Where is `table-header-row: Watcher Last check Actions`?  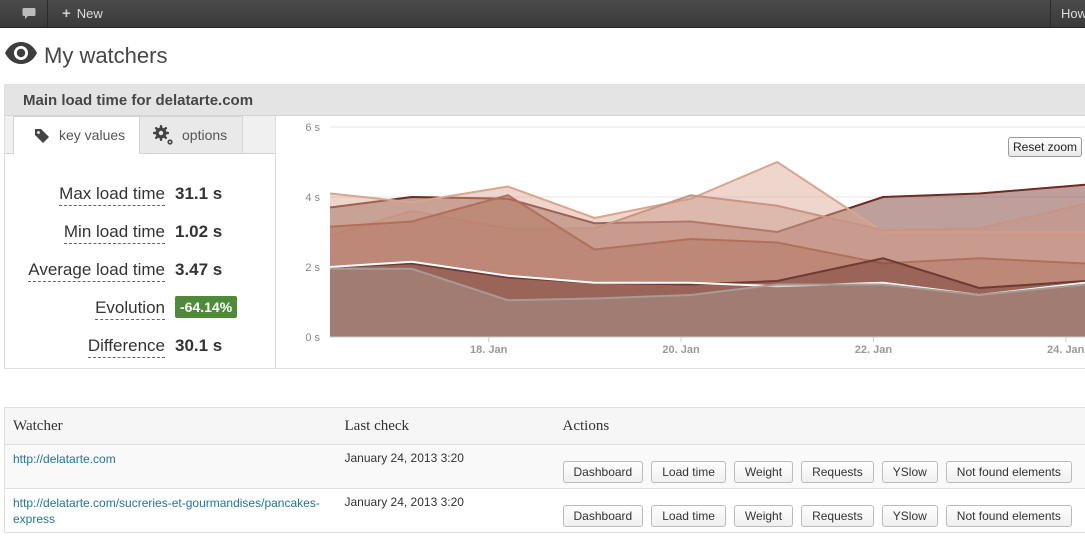 table-header-row: Watcher Last check Actions is located at coordinates (544, 426).